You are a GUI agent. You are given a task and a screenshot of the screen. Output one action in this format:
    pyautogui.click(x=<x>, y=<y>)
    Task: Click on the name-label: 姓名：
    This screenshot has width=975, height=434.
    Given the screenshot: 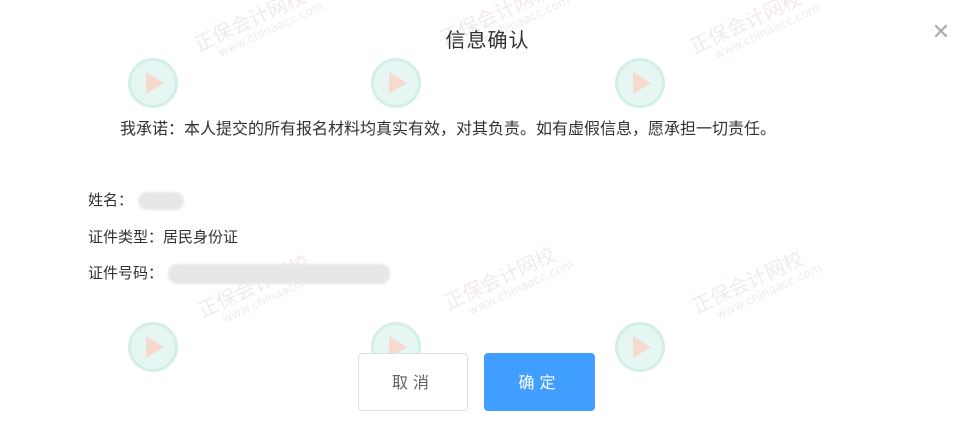 What is the action you would take?
    pyautogui.click(x=111, y=200)
    